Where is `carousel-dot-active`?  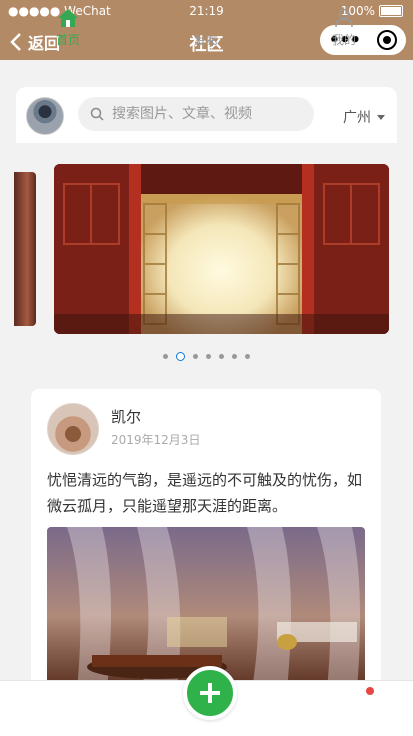
carousel-dot-active is located at coordinates (180, 356).